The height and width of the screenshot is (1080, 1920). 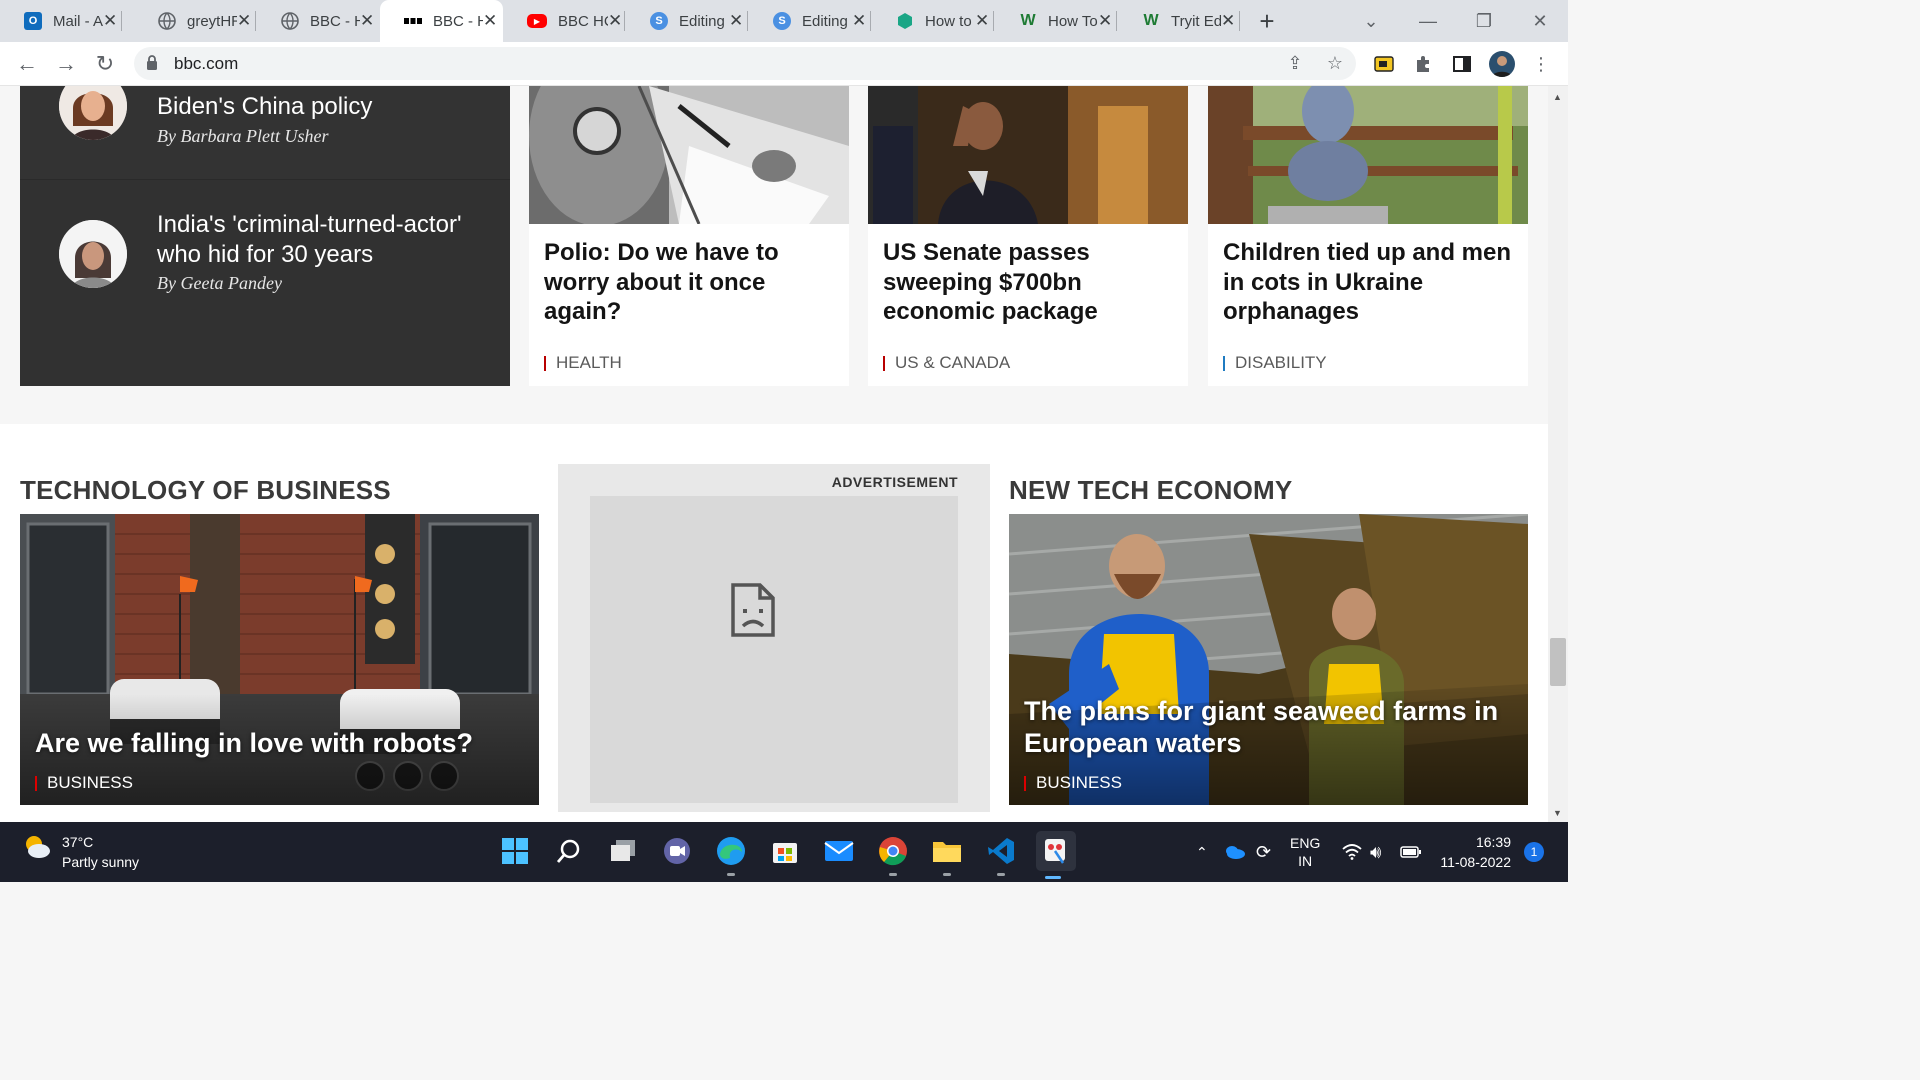 What do you see at coordinates (1371, 21) in the screenshot?
I see `tab-search-icon: ⌄` at bounding box center [1371, 21].